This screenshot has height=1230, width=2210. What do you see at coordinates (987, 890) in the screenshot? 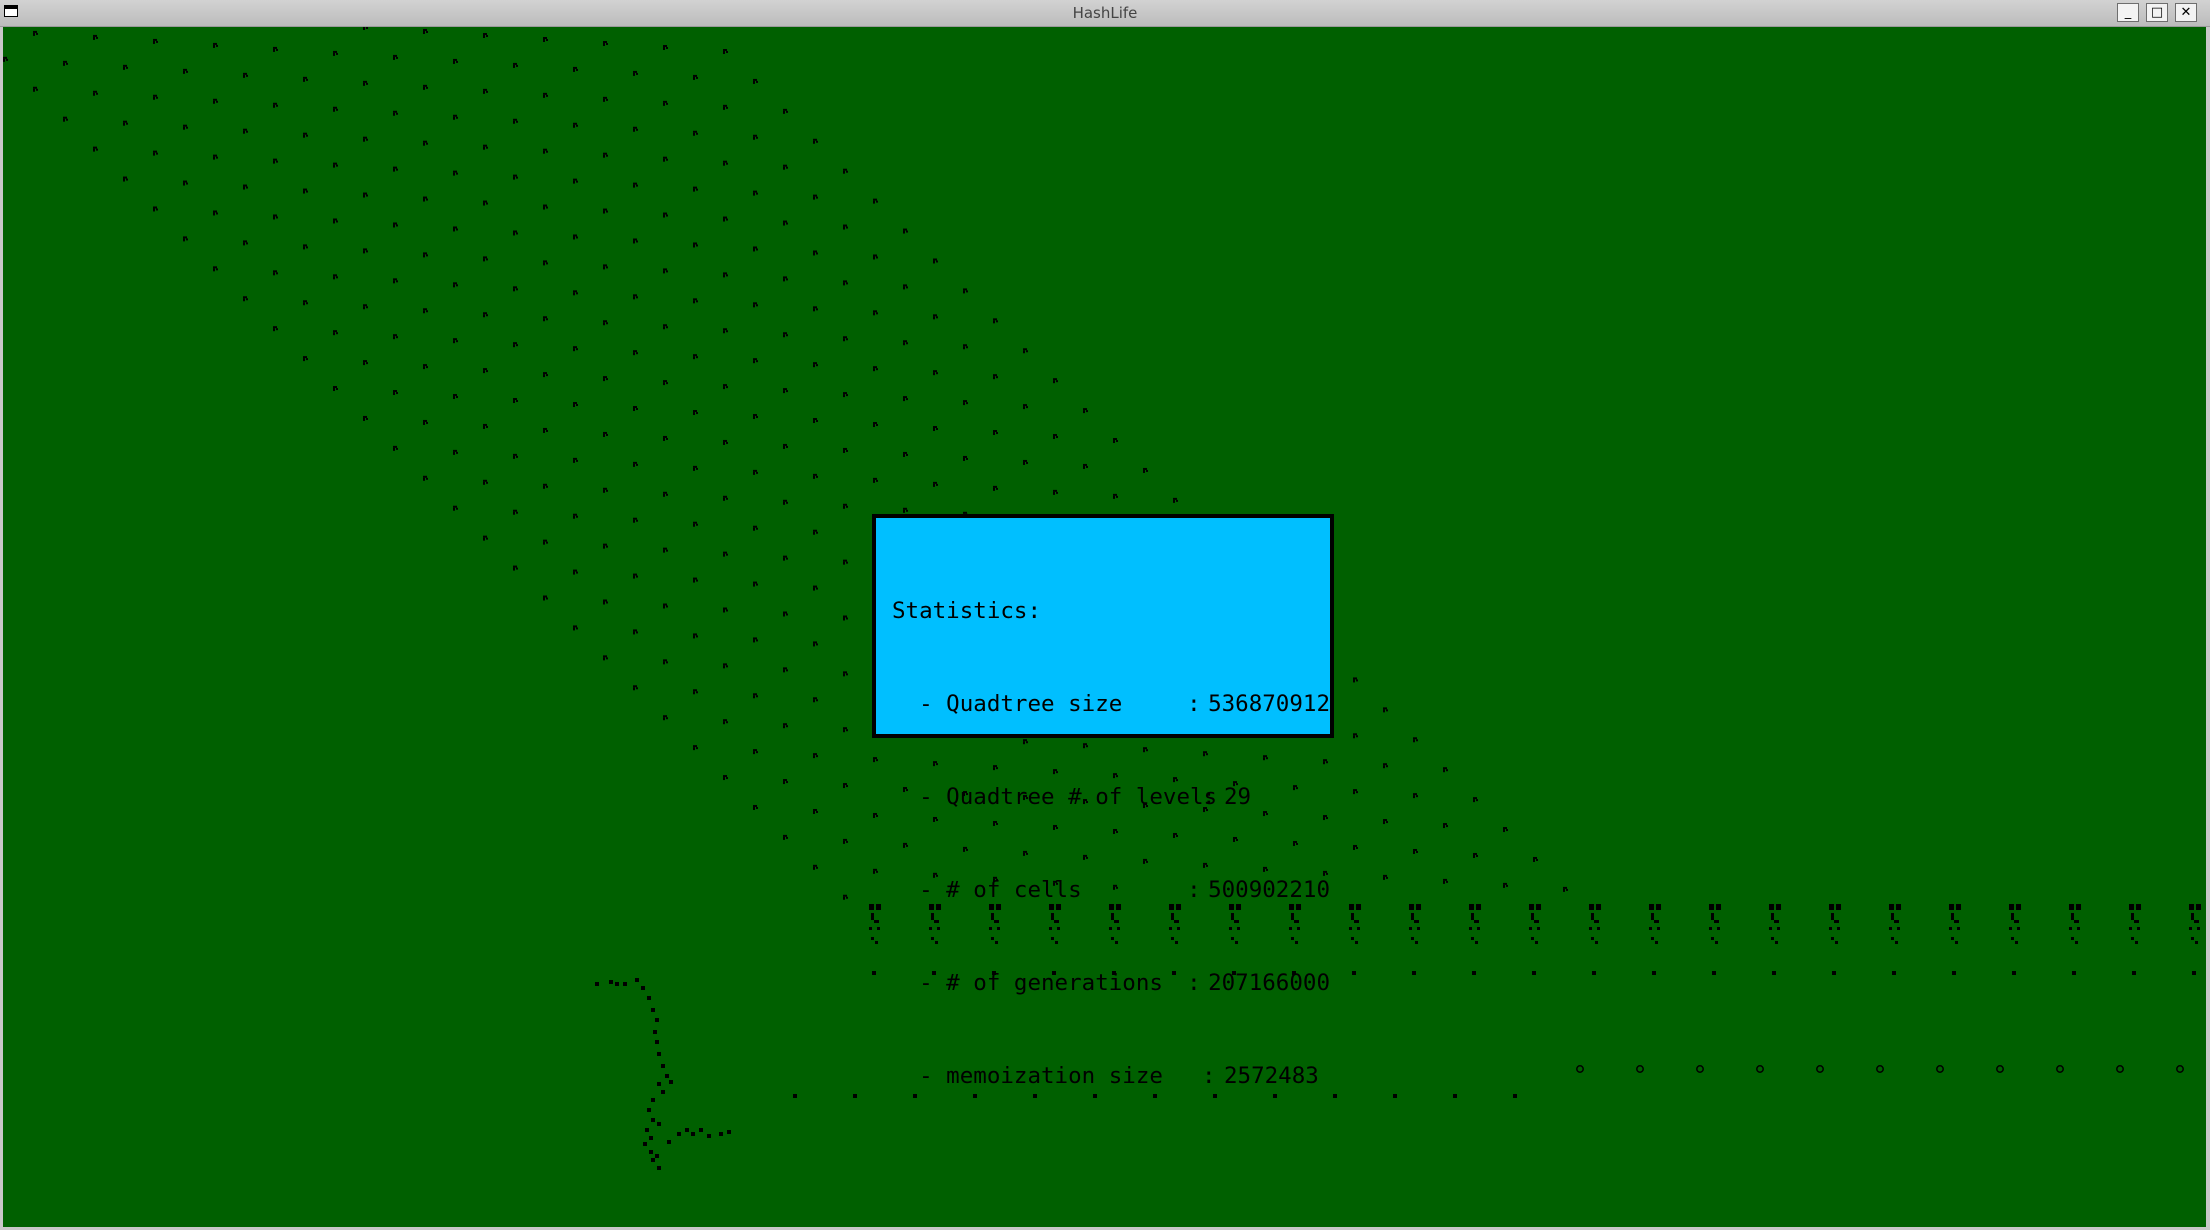
I see `stat-label: - # of cells` at bounding box center [987, 890].